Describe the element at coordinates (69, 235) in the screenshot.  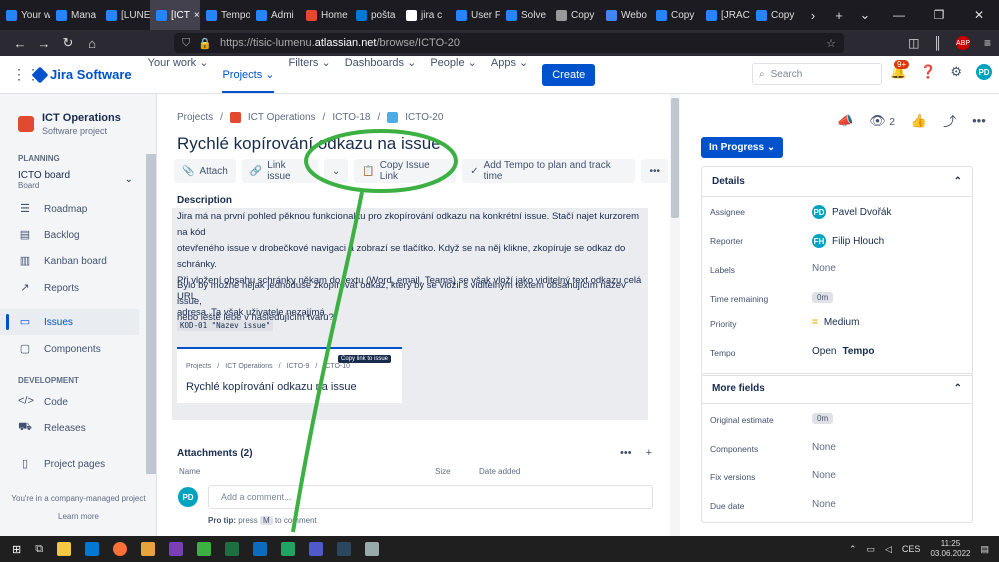
I see `sidebar-item-backlog: ▤ Backlog` at that location.